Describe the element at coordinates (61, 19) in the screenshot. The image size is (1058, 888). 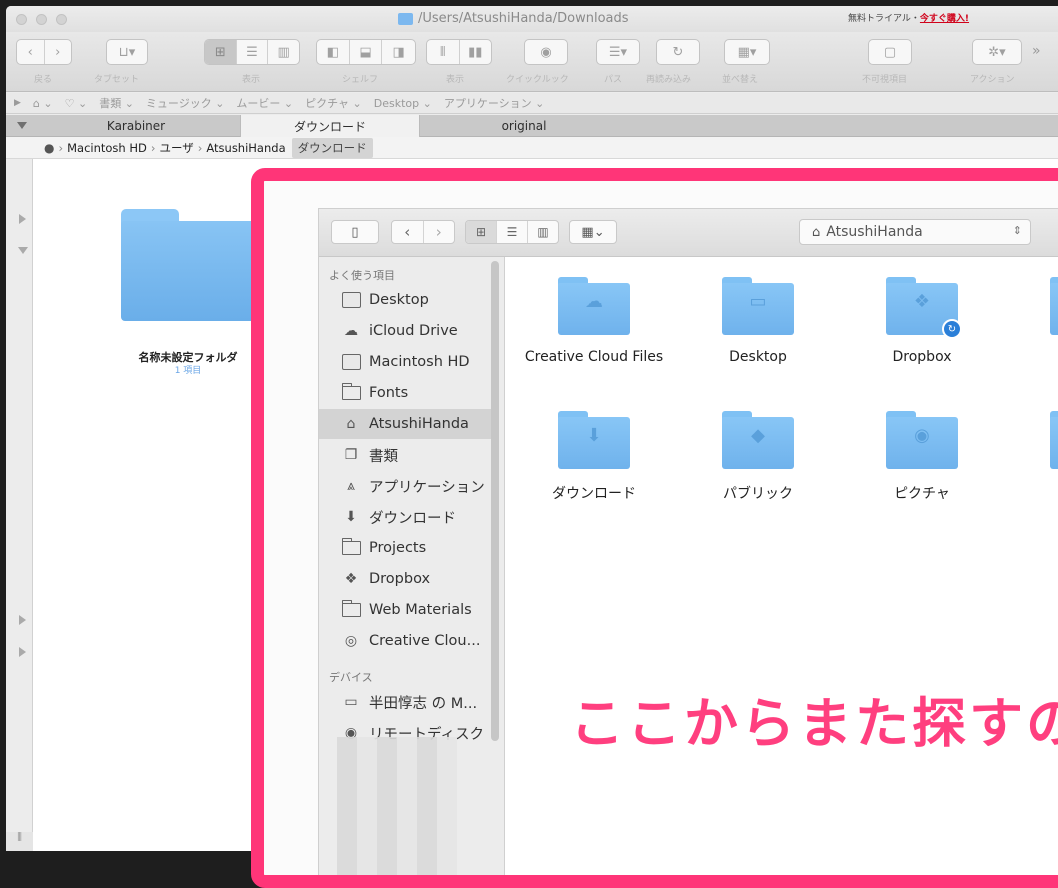
I see `zoom-button` at that location.